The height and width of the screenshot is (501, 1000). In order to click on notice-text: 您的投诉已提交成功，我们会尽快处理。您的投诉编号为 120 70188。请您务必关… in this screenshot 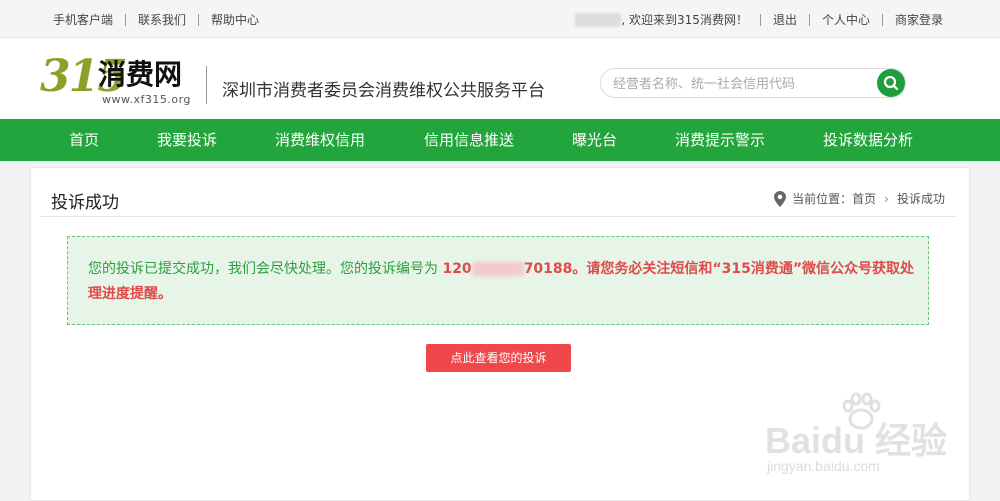, I will do `click(503, 282)`.